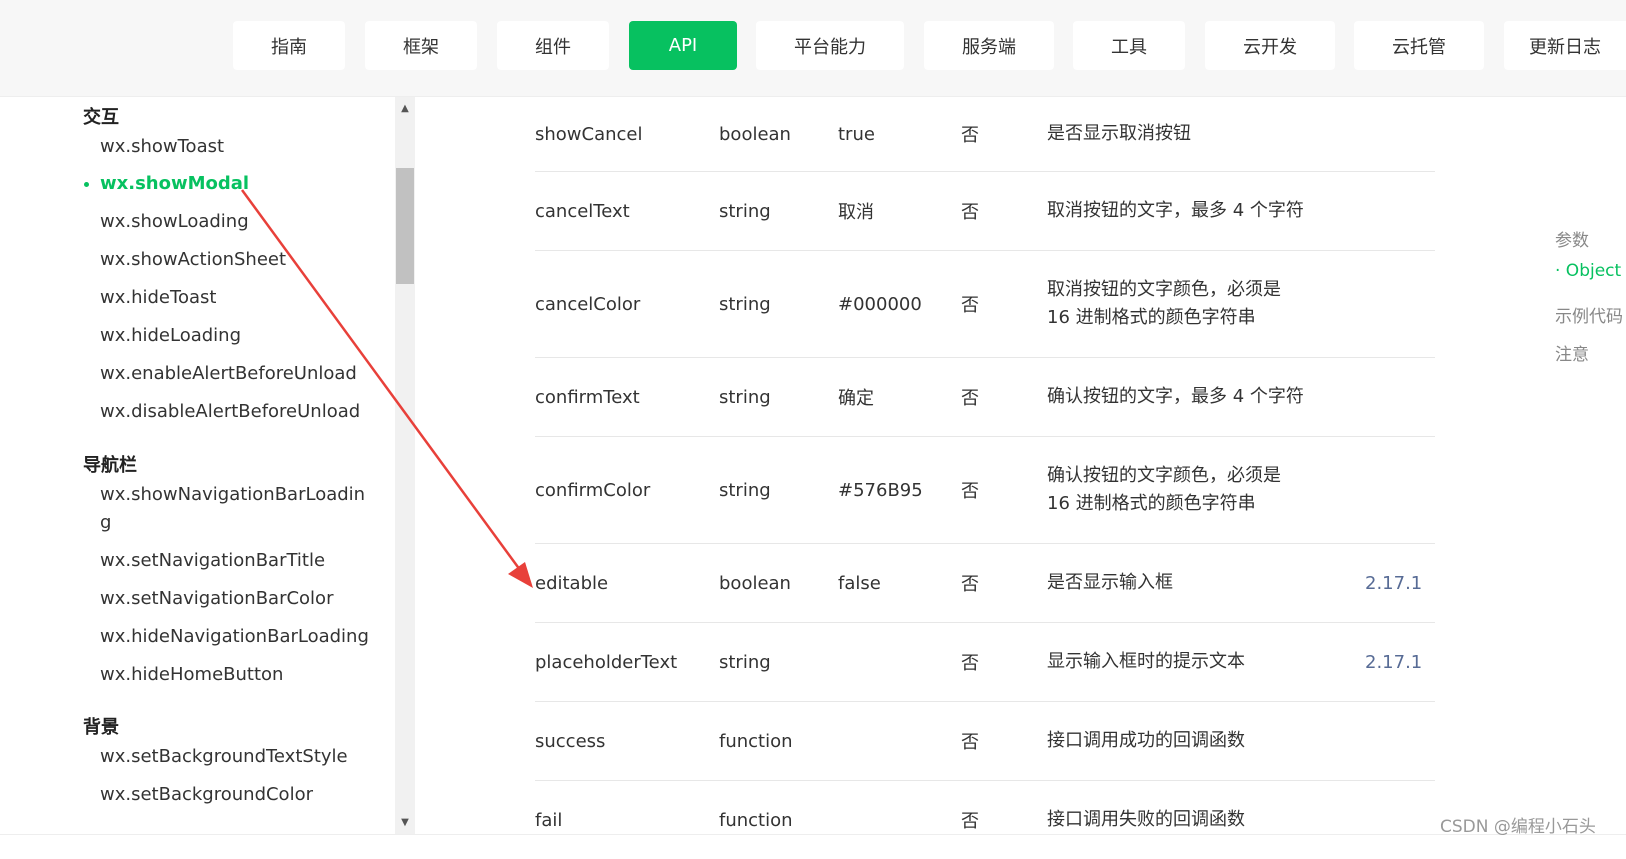  Describe the element at coordinates (1175, 396) in the screenshot. I see `param-description: 确认按钮的文字，最多 4 个字符` at that location.